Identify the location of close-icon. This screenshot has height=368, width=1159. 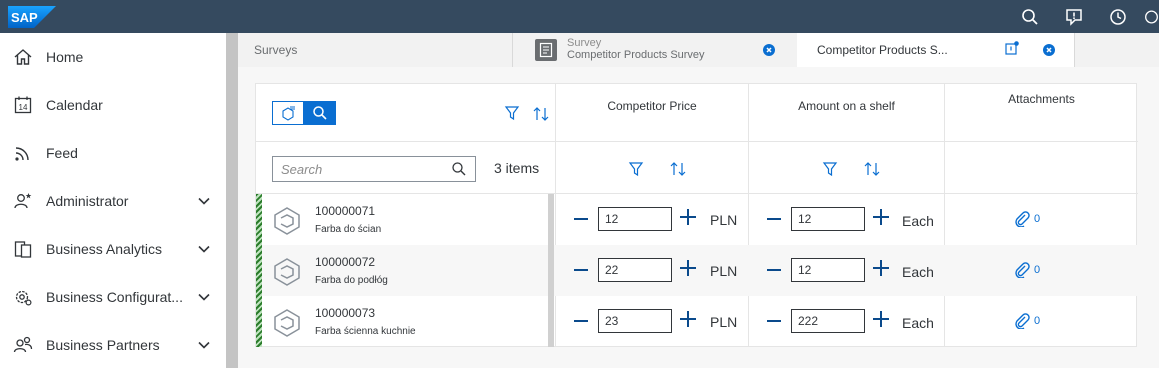
(769, 50).